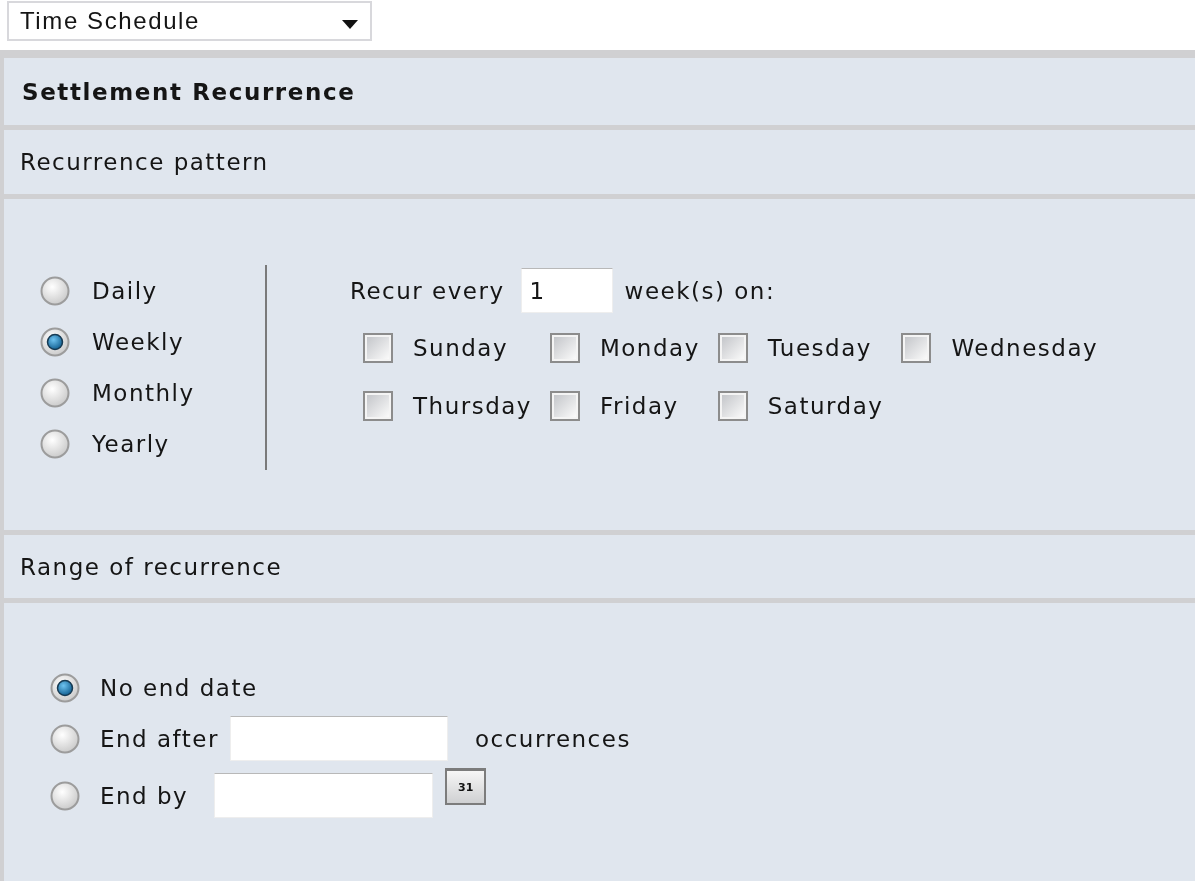 The height and width of the screenshot is (881, 1195). What do you see at coordinates (131, 443) in the screenshot?
I see `option-label: Yearly` at bounding box center [131, 443].